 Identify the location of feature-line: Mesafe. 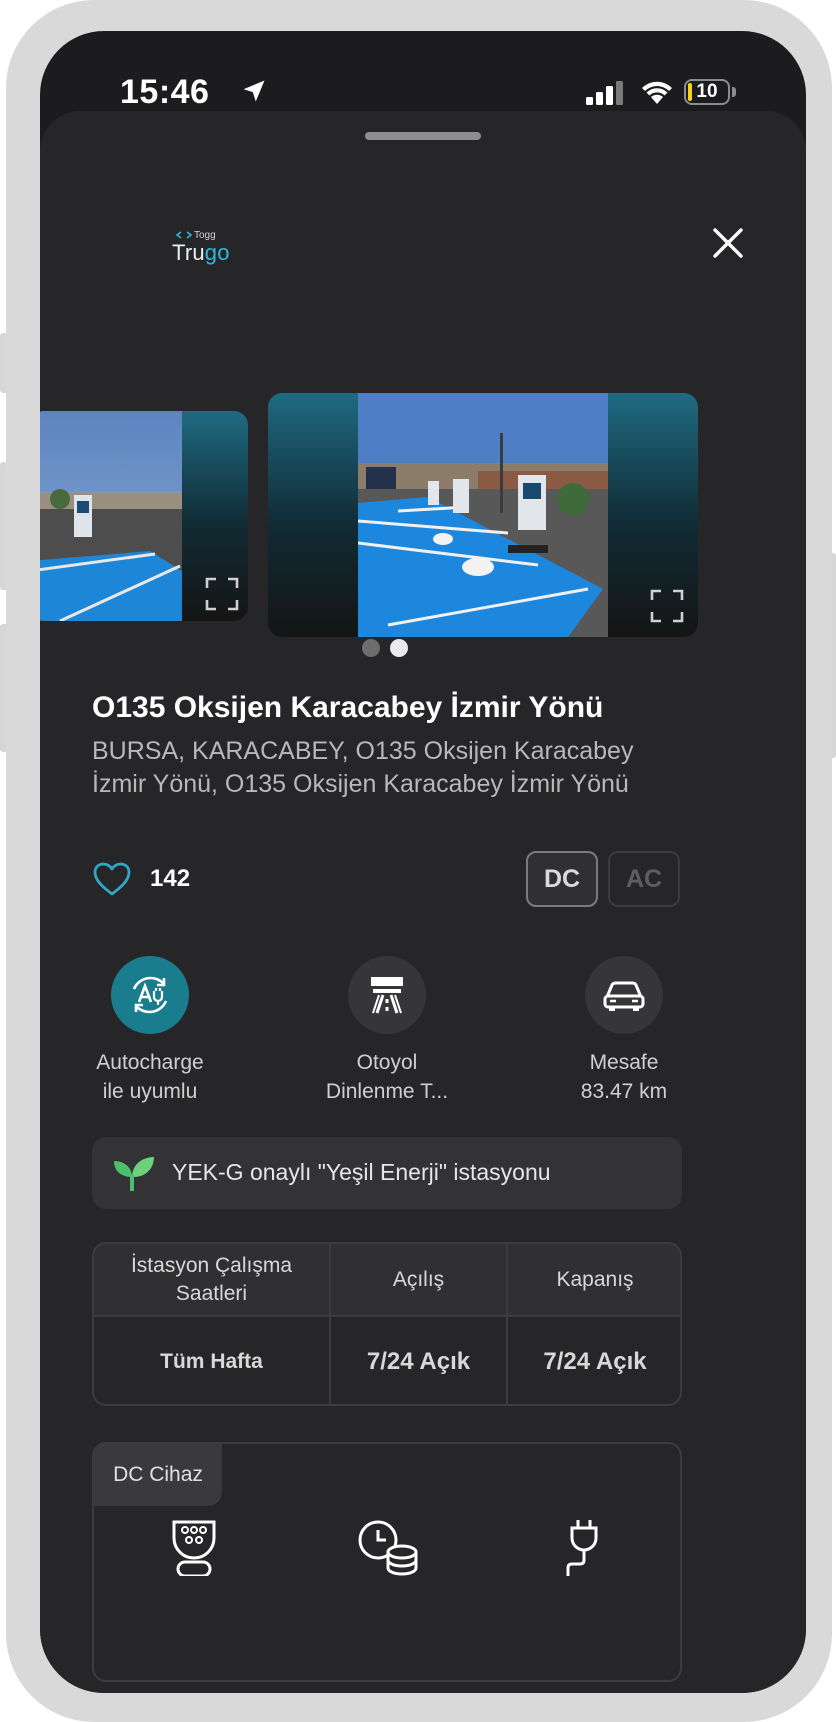
(624, 1062).